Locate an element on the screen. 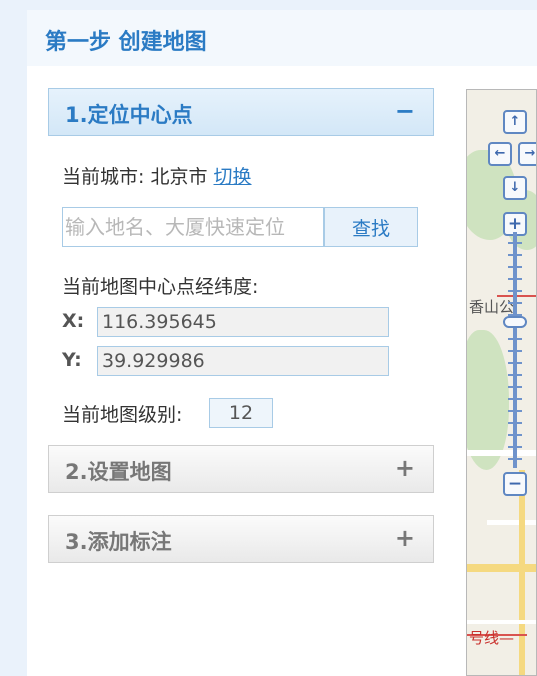  city-name: 北京市 is located at coordinates (179, 177).